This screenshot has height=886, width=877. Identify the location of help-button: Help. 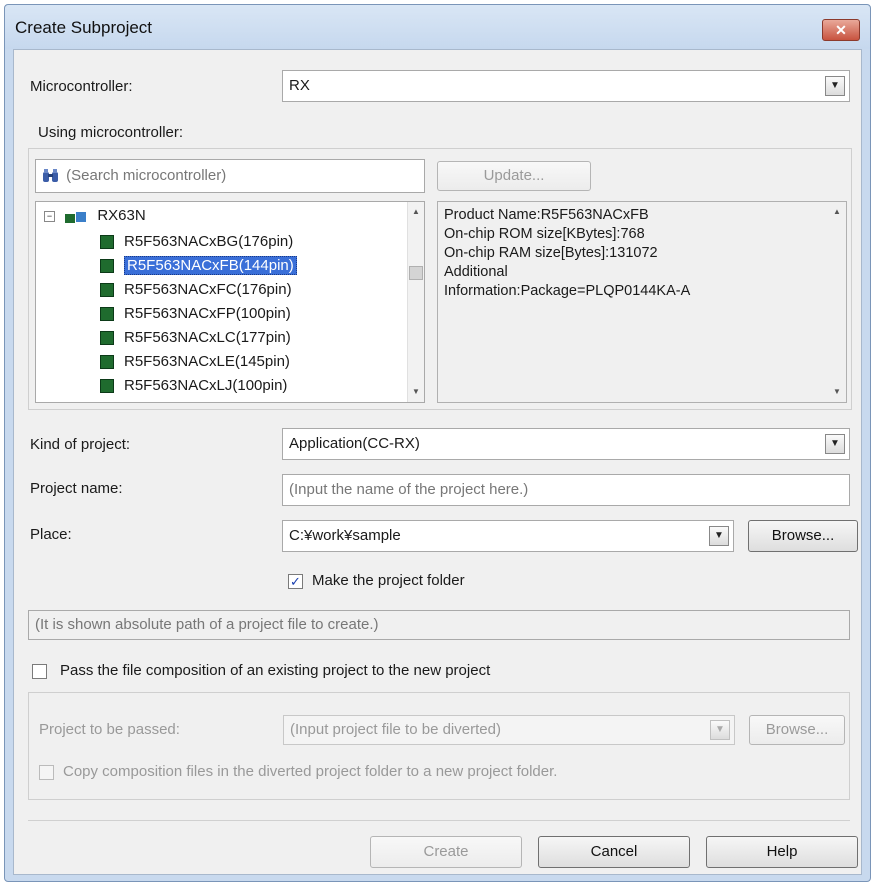
(782, 852).